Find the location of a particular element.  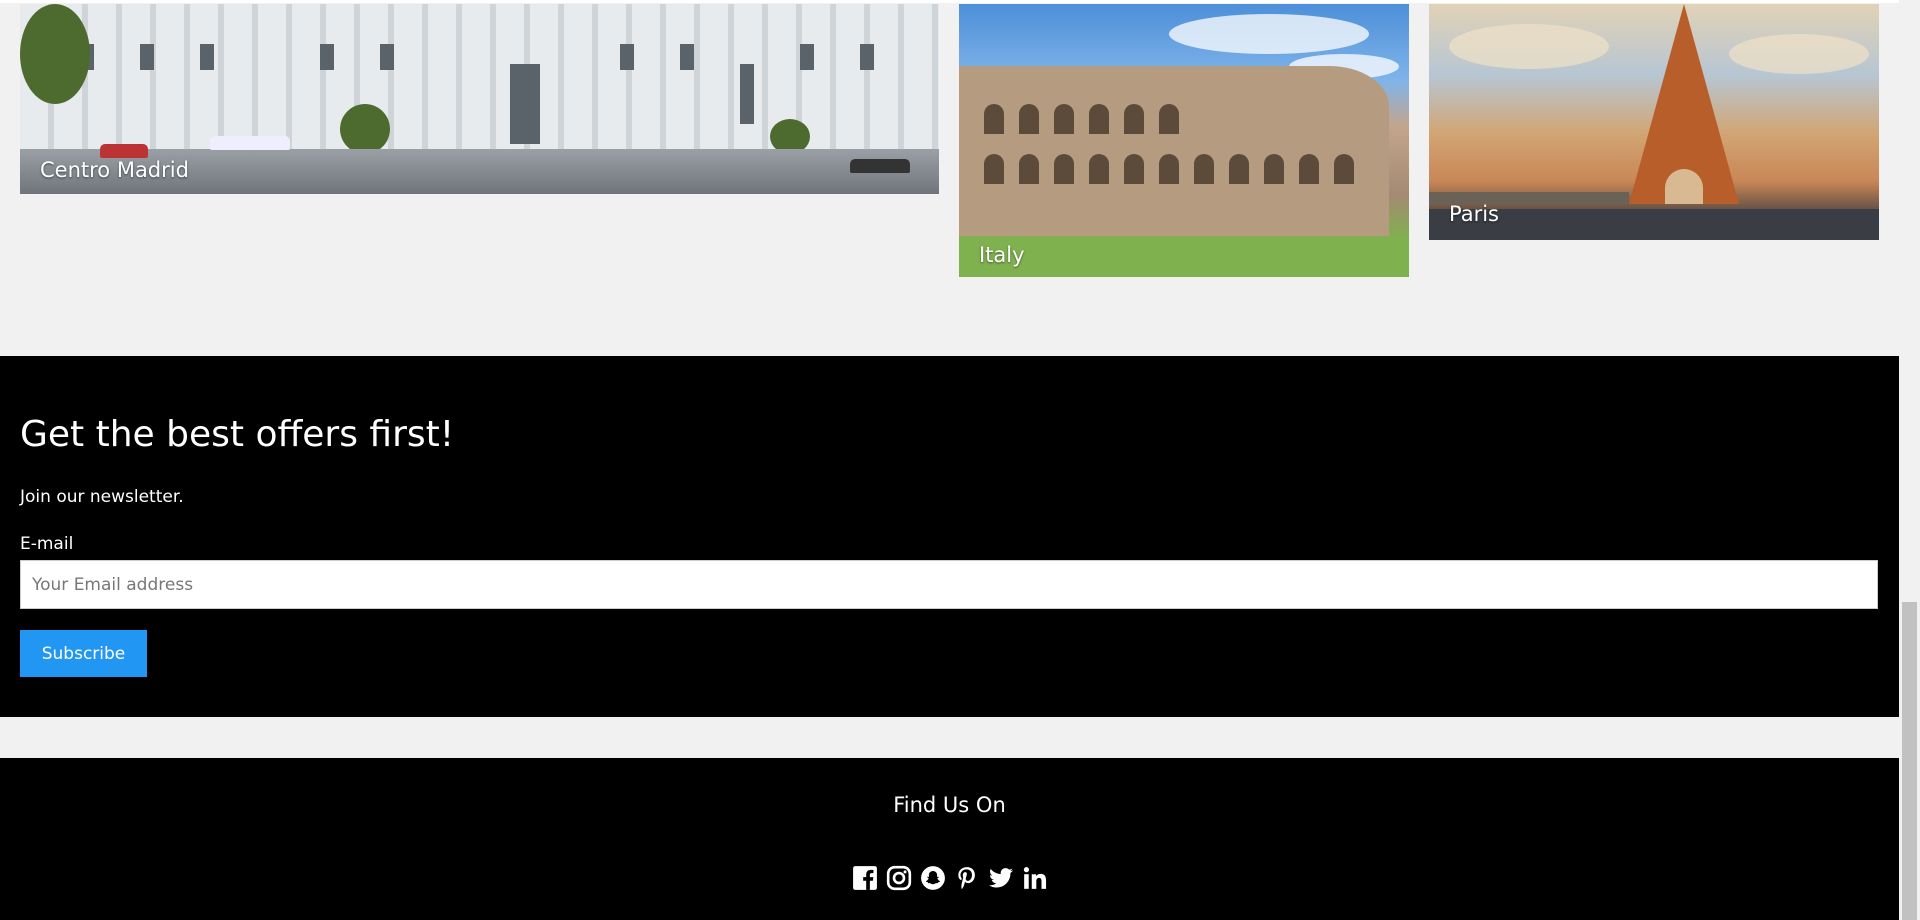

vertical-scrollbar is located at coordinates (1909, 460).